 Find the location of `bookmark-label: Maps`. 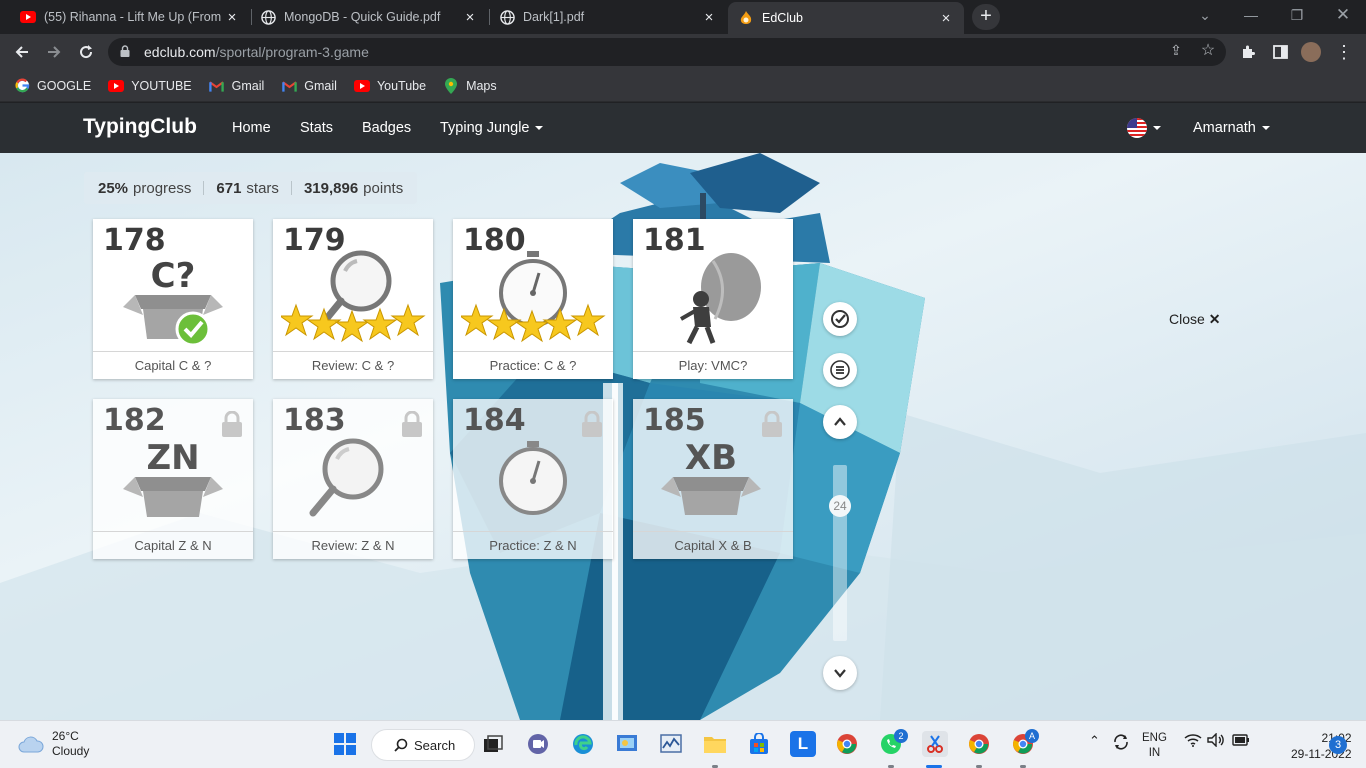

bookmark-label: Maps is located at coordinates (481, 85).